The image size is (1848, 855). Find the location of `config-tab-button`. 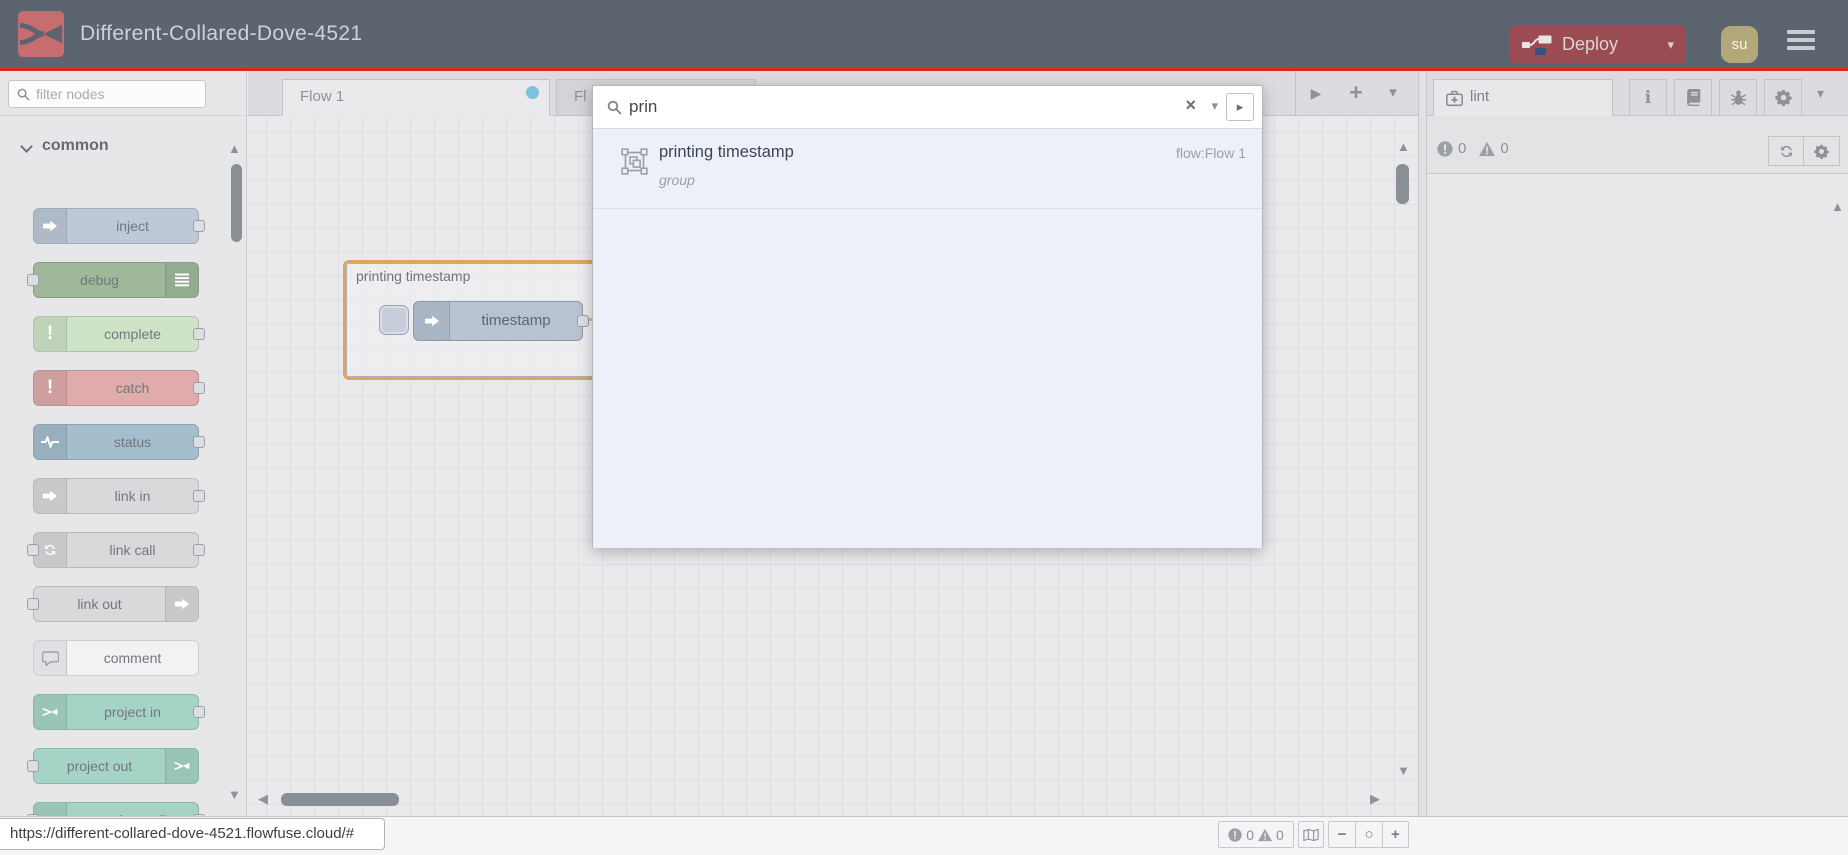

config-tab-button is located at coordinates (1783, 97).